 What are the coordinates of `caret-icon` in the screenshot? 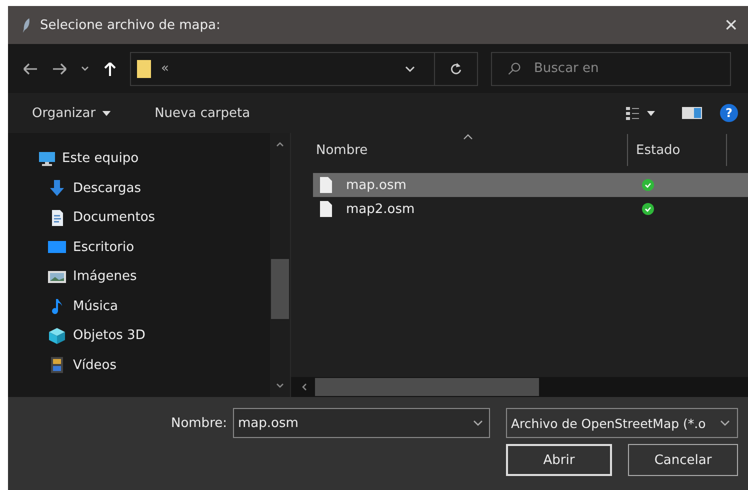 It's located at (106, 113).